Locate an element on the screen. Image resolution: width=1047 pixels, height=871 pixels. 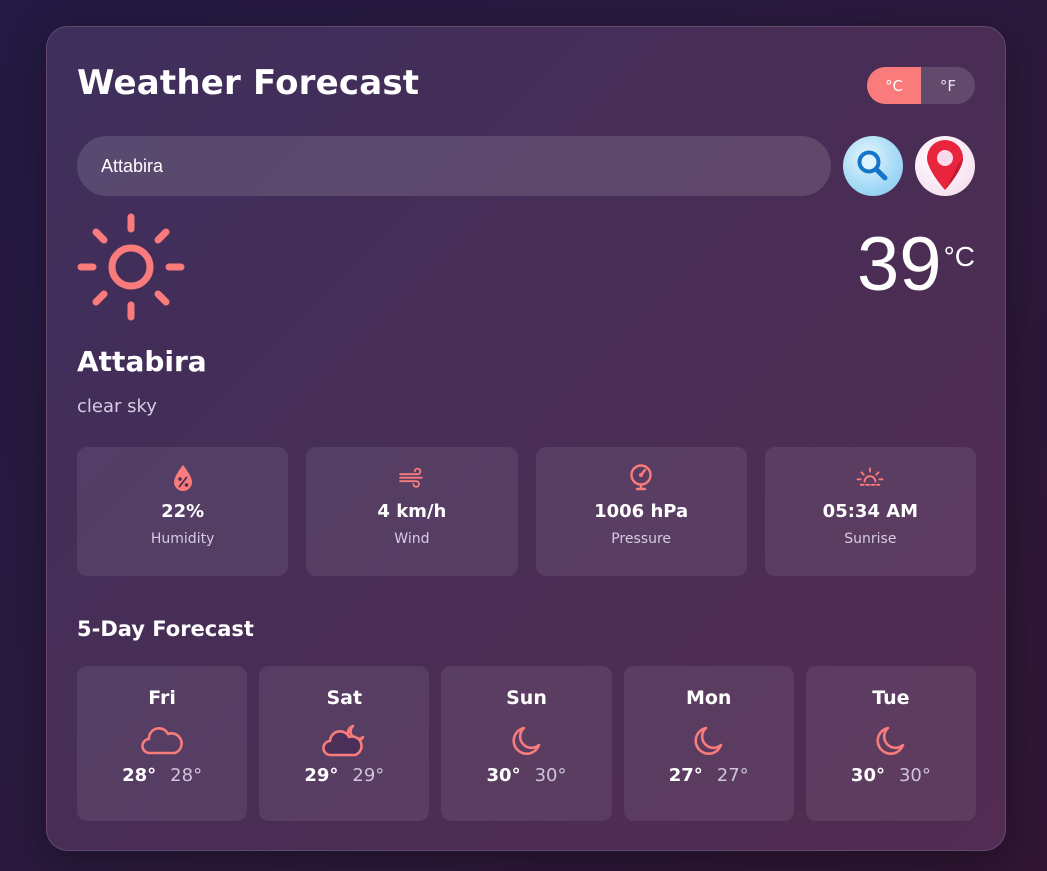
fahrenheit-button: °F is located at coordinates (948, 85).